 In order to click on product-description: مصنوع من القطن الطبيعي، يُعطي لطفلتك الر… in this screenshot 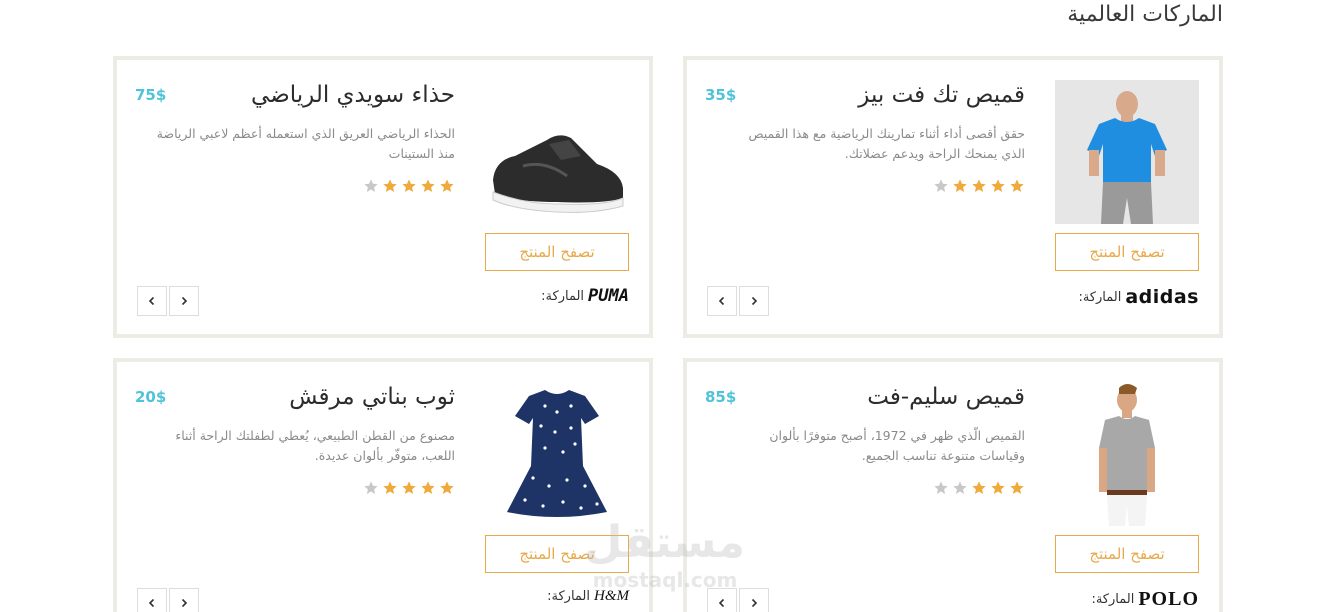, I will do `click(315, 445)`.